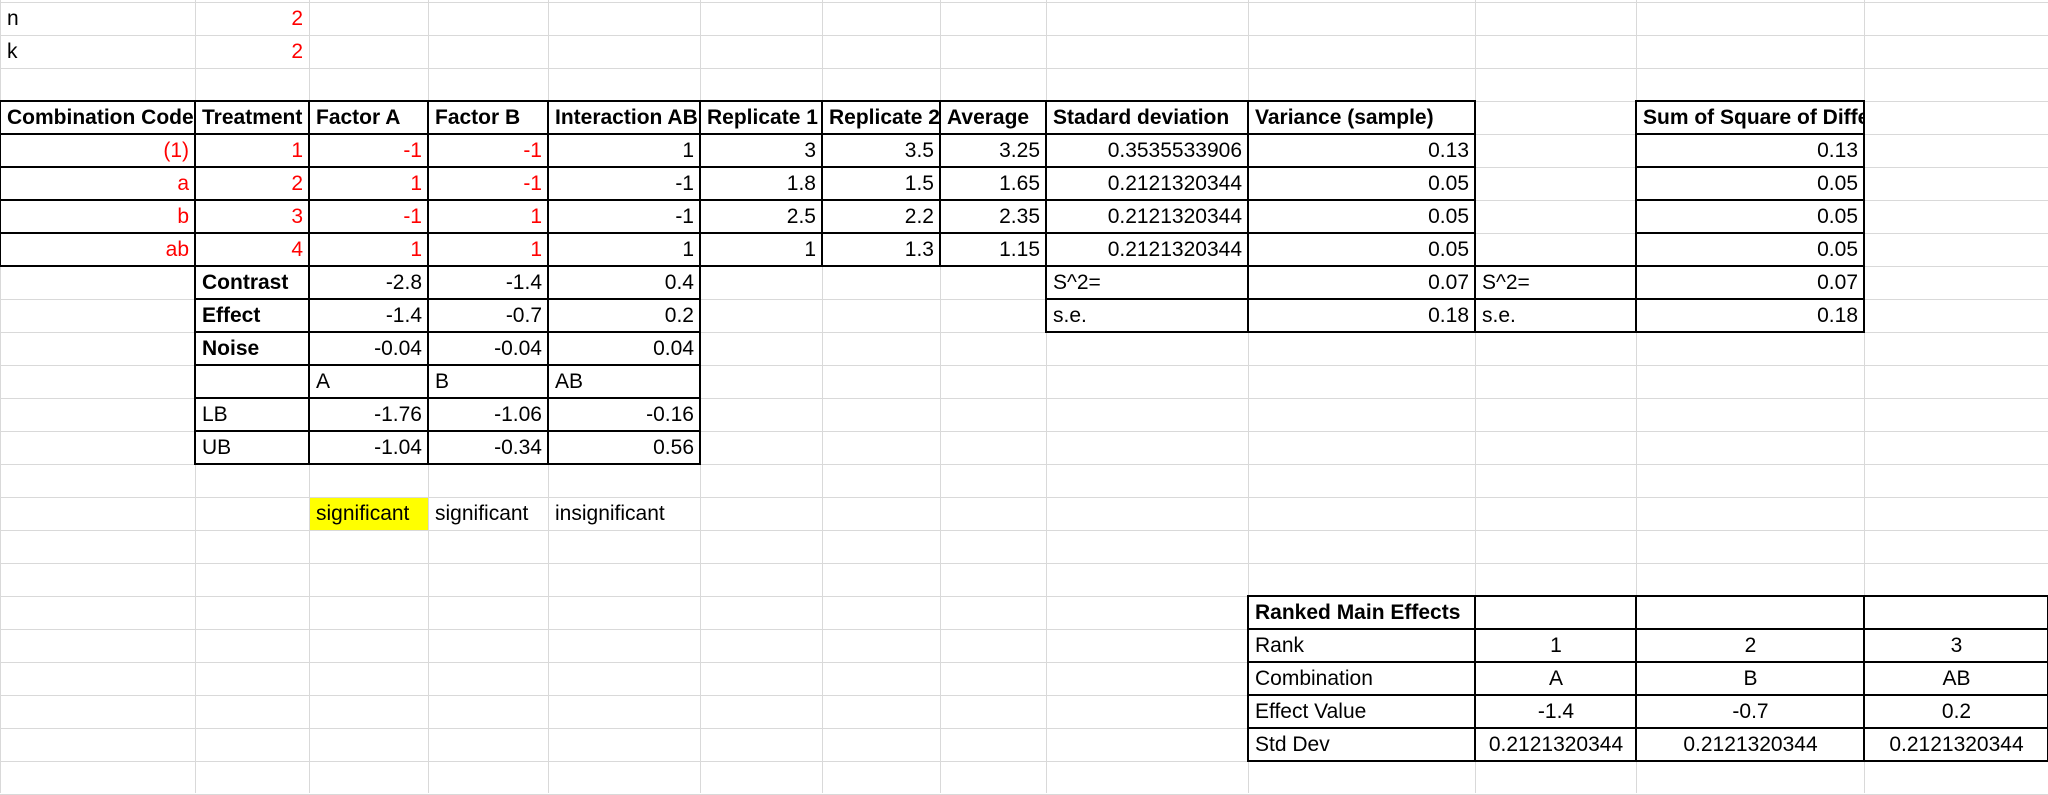  Describe the element at coordinates (252, 52) in the screenshot. I see `param-k-value: 2` at that location.